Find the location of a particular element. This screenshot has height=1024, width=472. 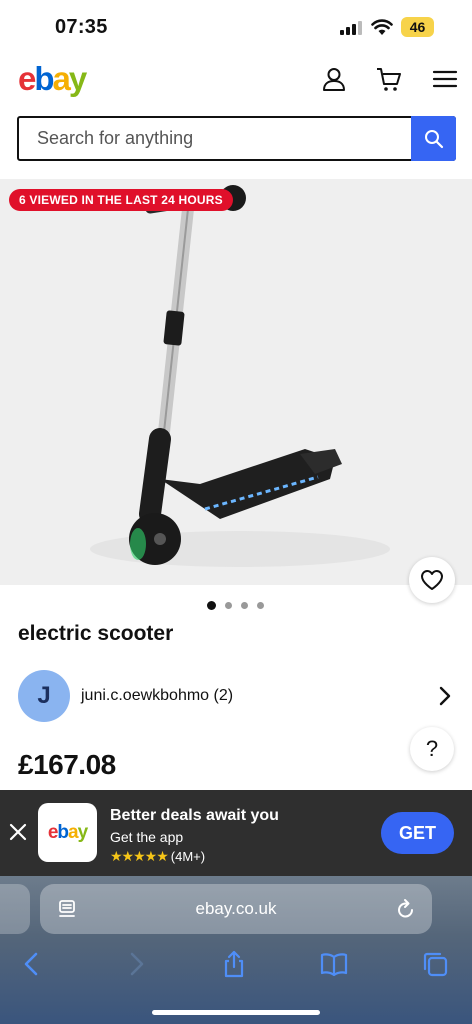

close-icon is located at coordinates (18, 832).